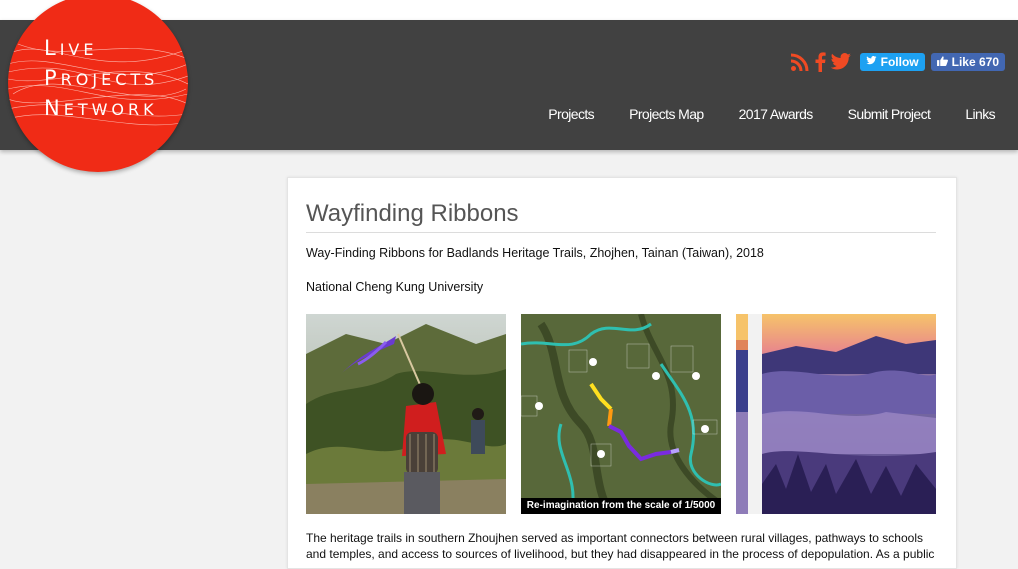 The width and height of the screenshot is (1018, 569). Describe the element at coordinates (889, 114) in the screenshot. I see `nav-submit-project: Submit Project` at that location.